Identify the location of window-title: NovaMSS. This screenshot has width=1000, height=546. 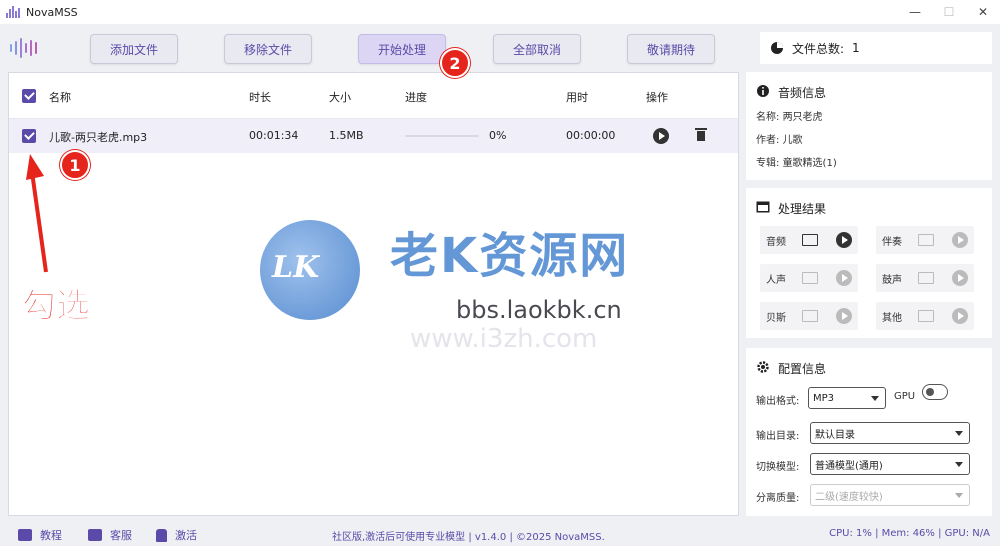
(52, 12).